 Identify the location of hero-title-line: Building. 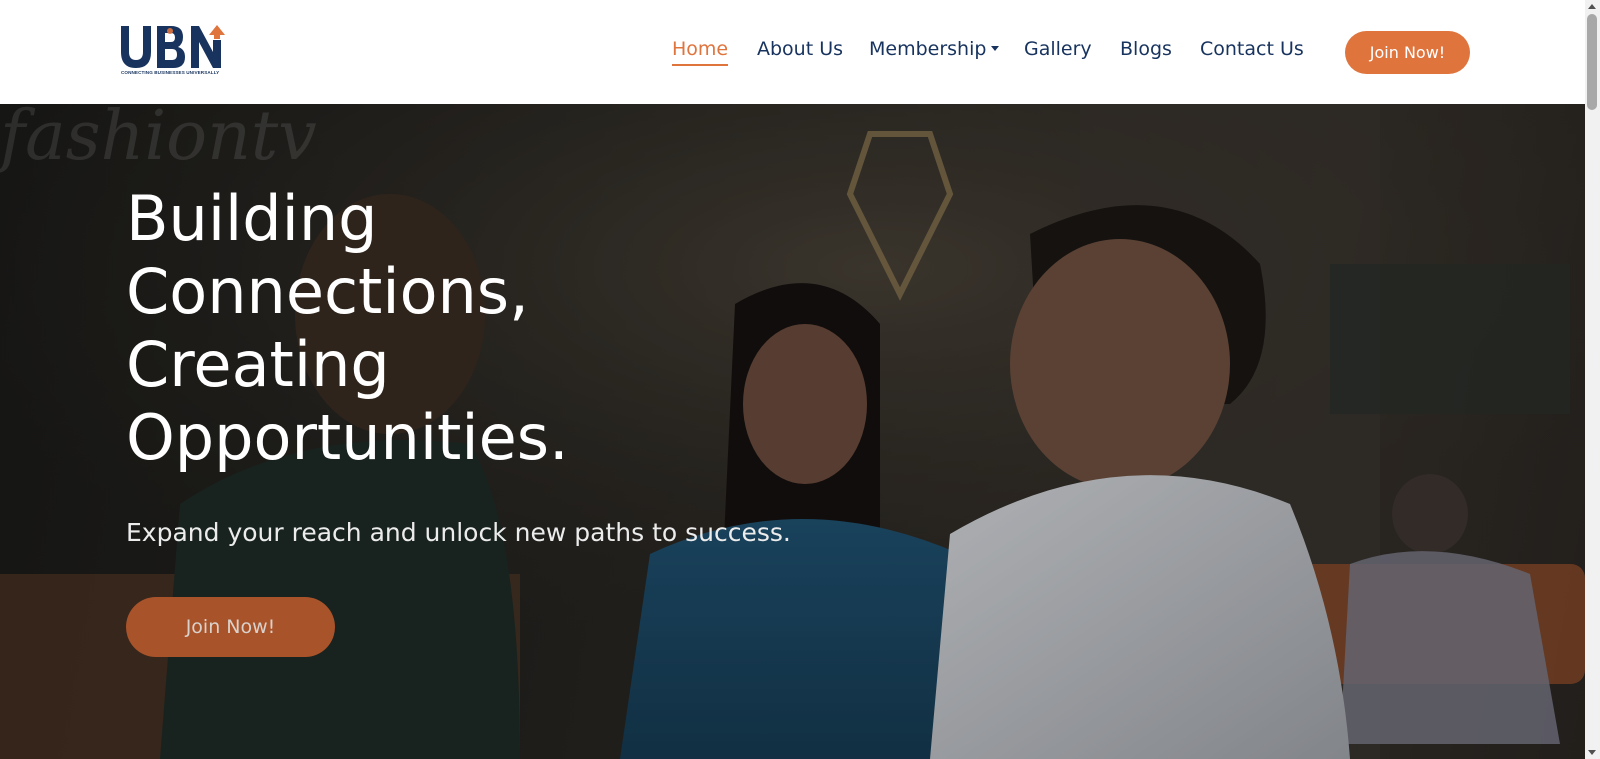
(252, 218).